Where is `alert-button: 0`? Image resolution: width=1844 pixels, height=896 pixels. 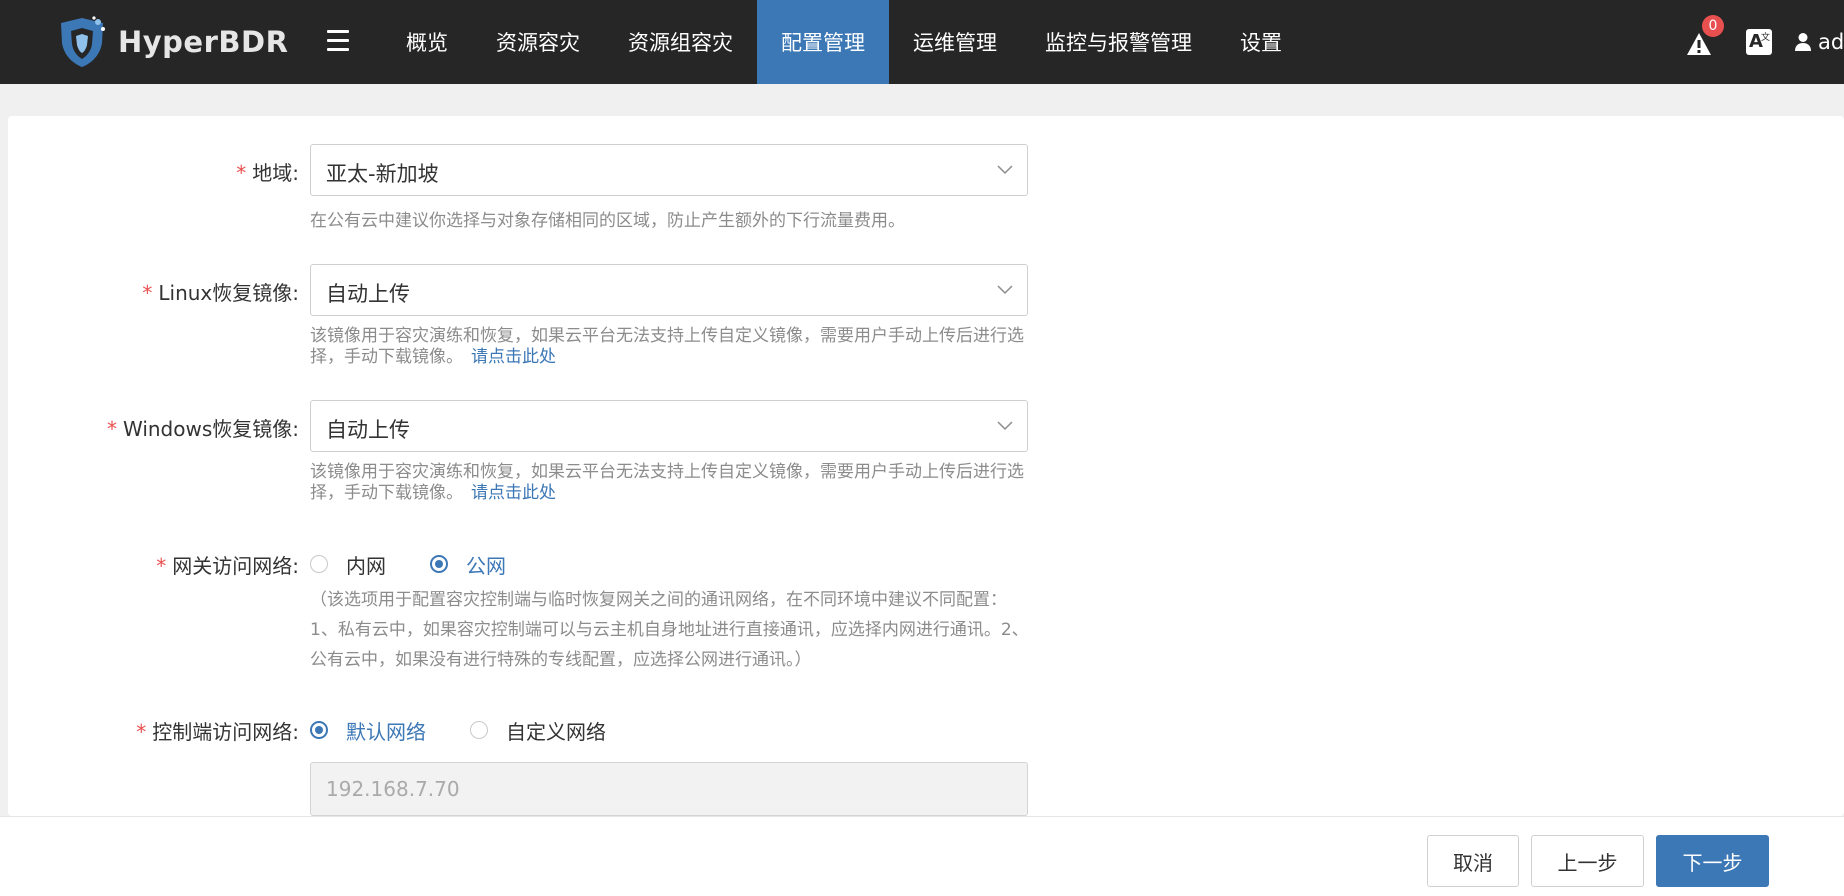 alert-button: 0 is located at coordinates (1705, 36).